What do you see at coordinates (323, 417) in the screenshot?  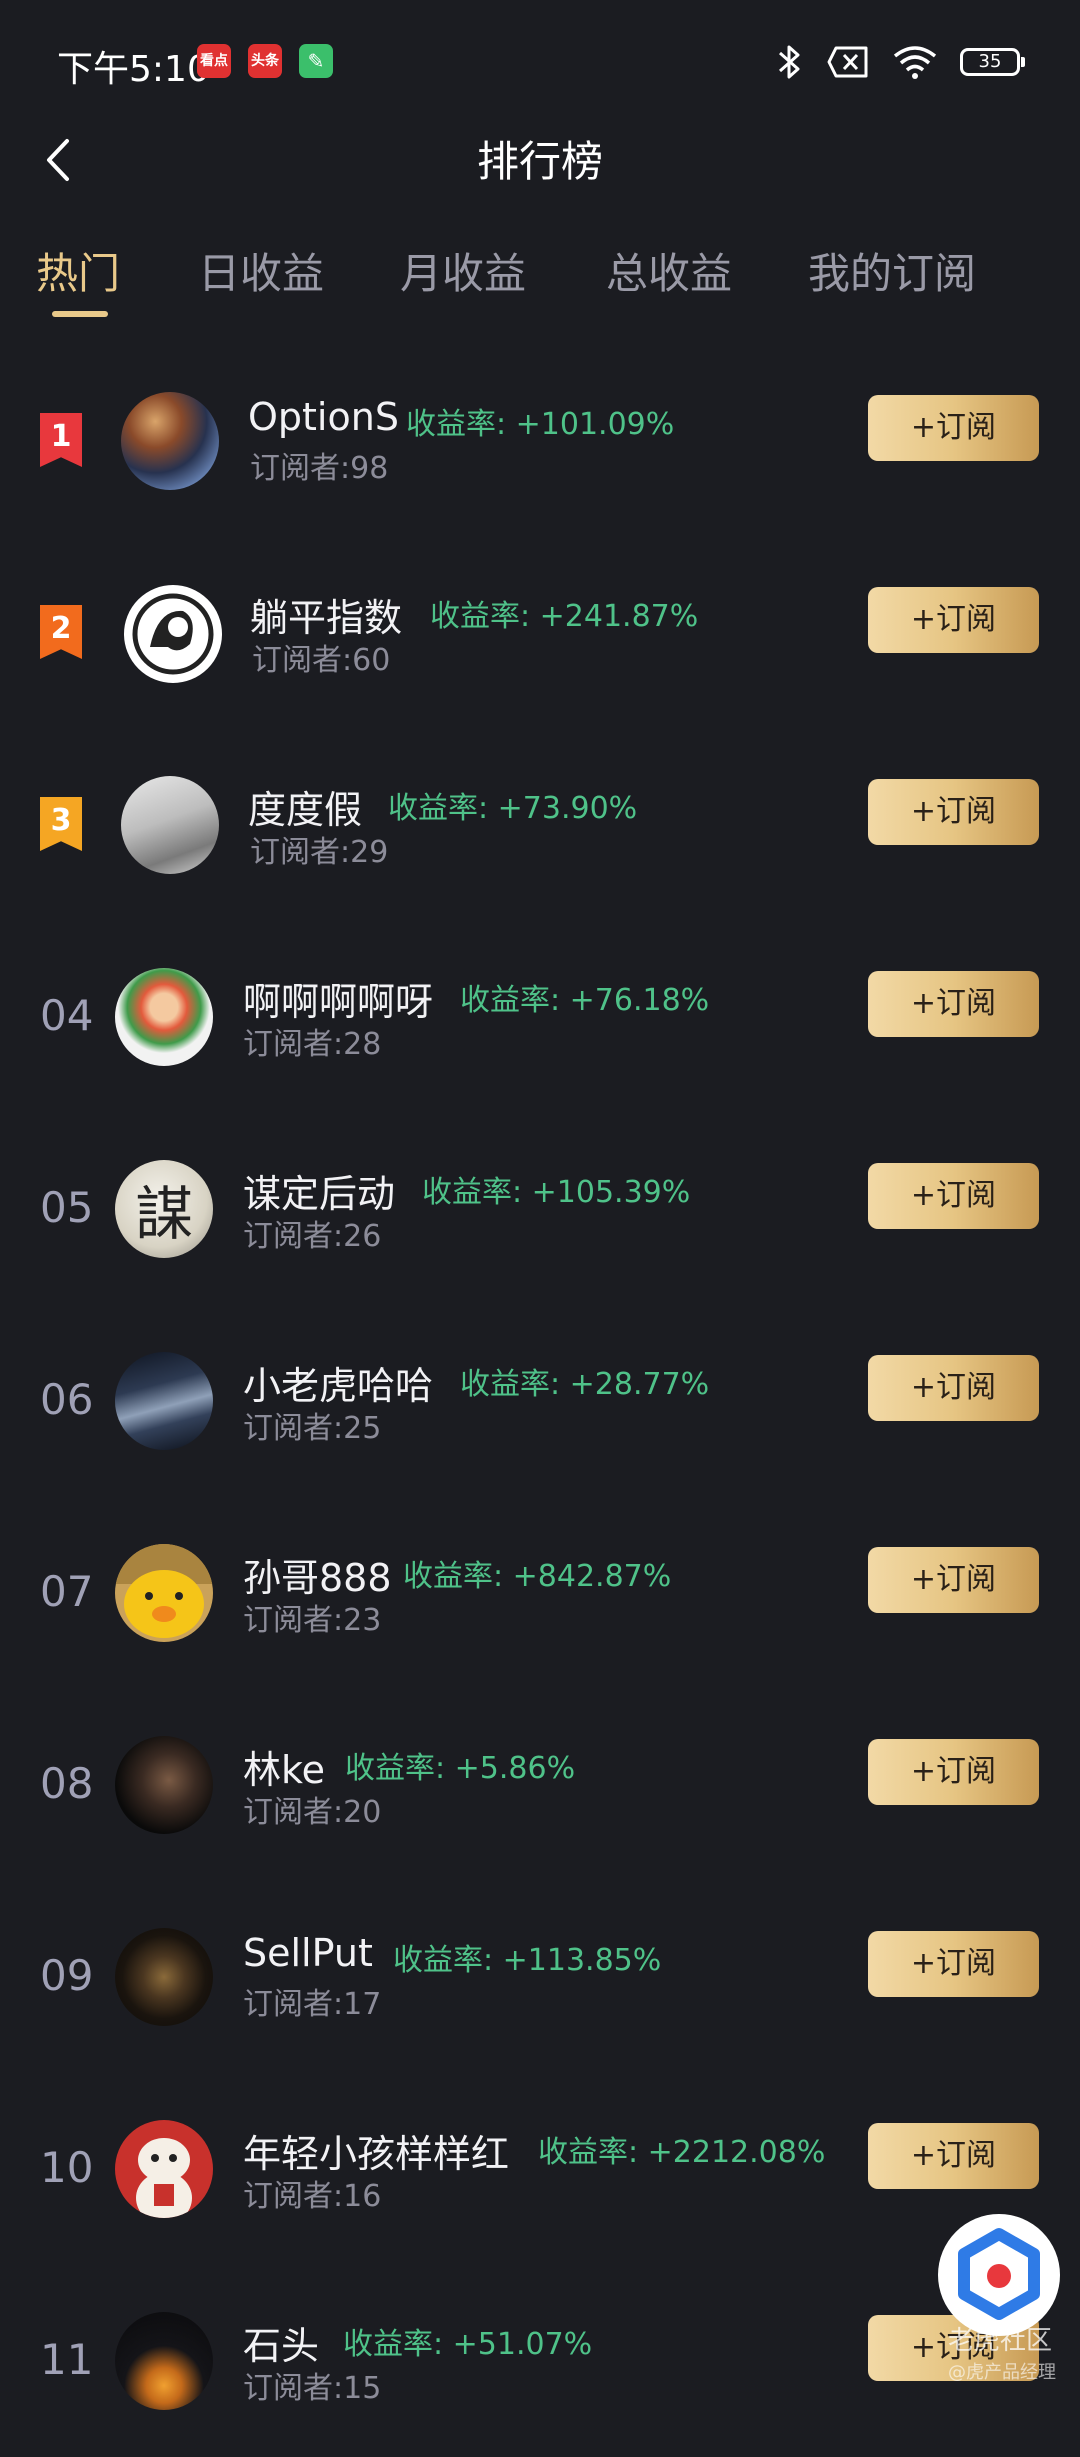 I see `user-name: OptionS` at bounding box center [323, 417].